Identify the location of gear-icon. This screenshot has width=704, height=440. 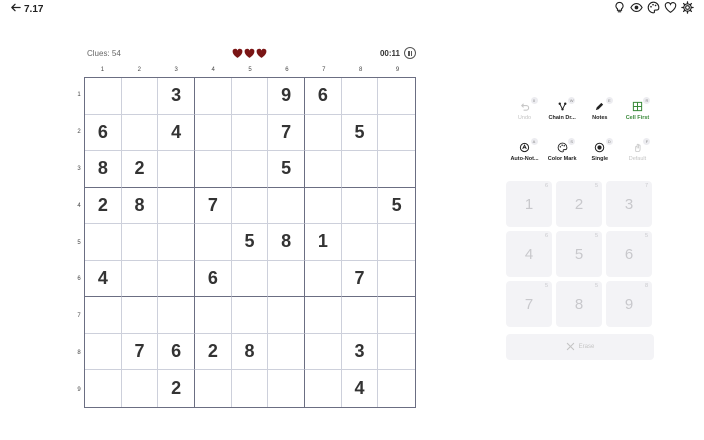
(687, 7).